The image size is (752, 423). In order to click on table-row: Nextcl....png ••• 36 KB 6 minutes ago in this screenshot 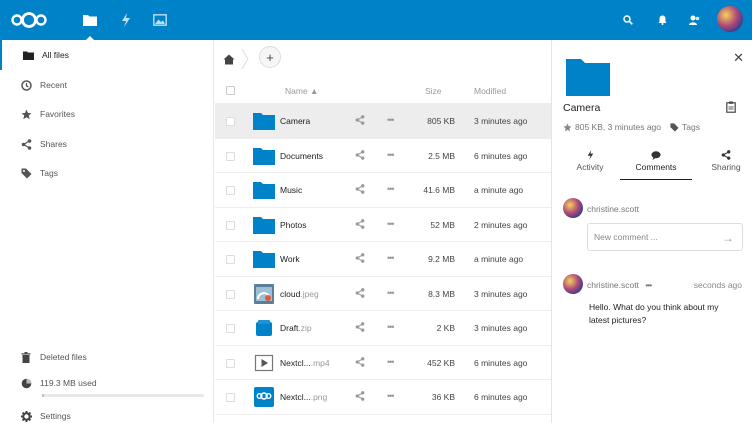, I will do `click(383, 397)`.